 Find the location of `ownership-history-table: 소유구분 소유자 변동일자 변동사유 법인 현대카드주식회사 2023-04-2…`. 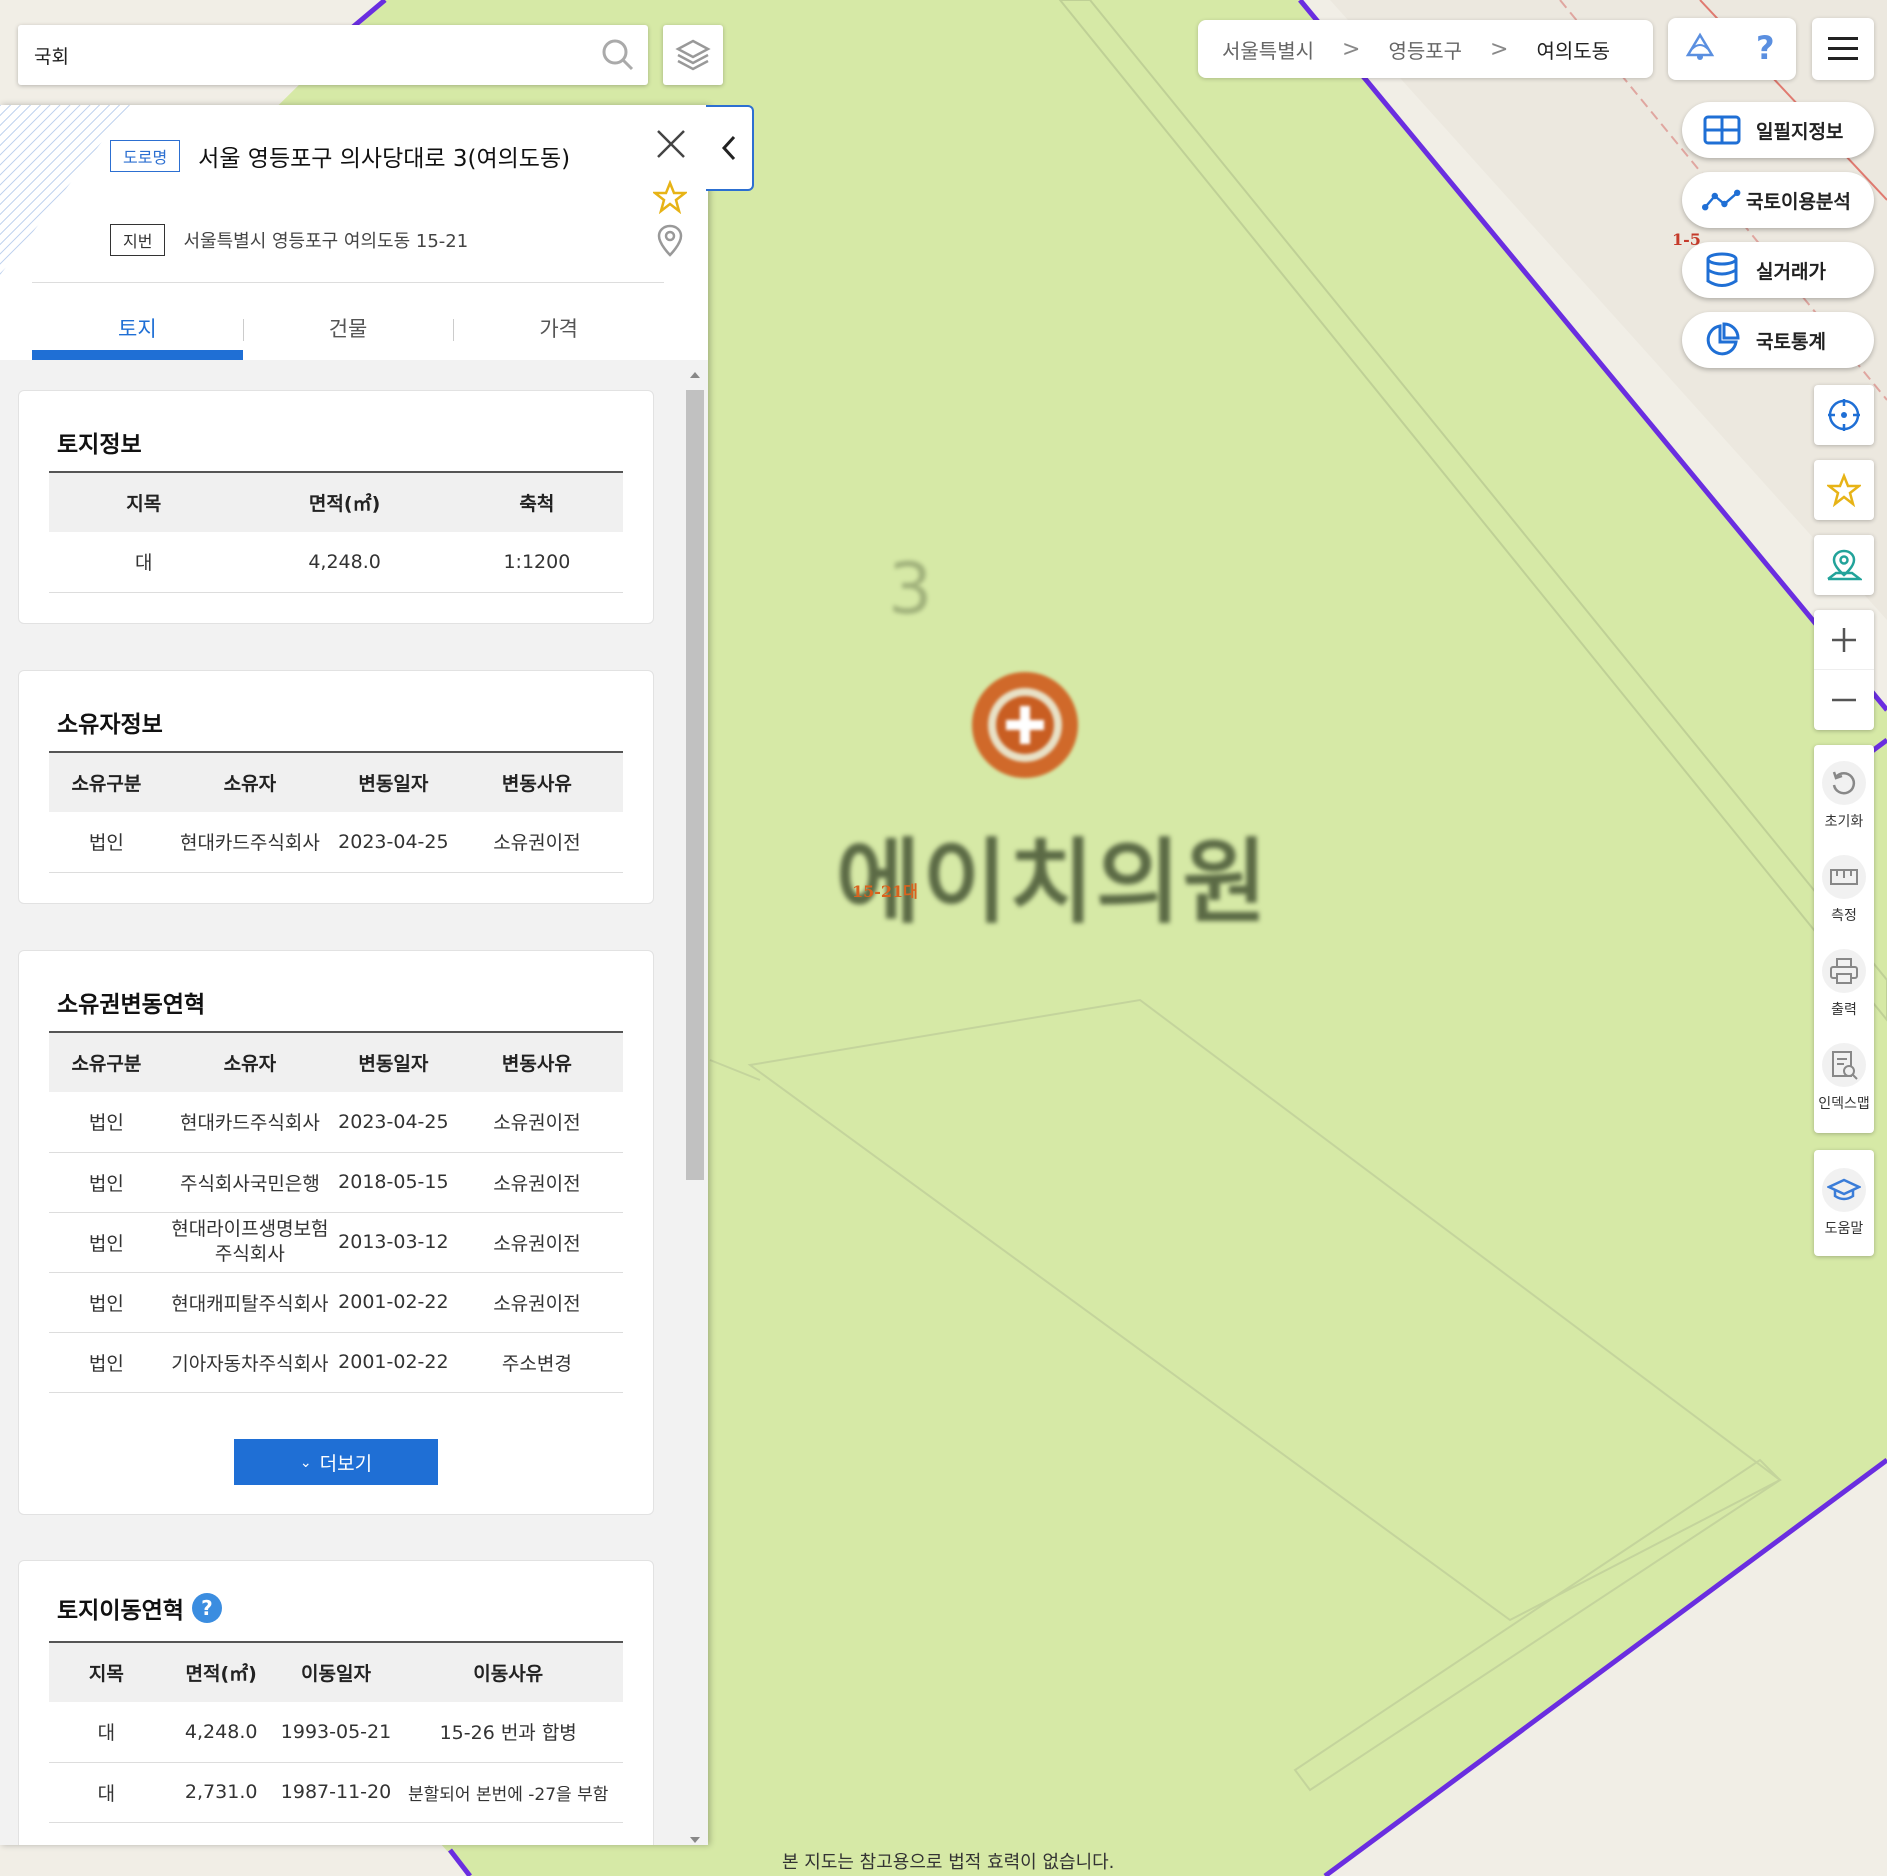

ownership-history-table: 소유구분 소유자 변동일자 변동사유 법인 현대카드주식회사 2023-04-2… is located at coordinates (336, 1212).